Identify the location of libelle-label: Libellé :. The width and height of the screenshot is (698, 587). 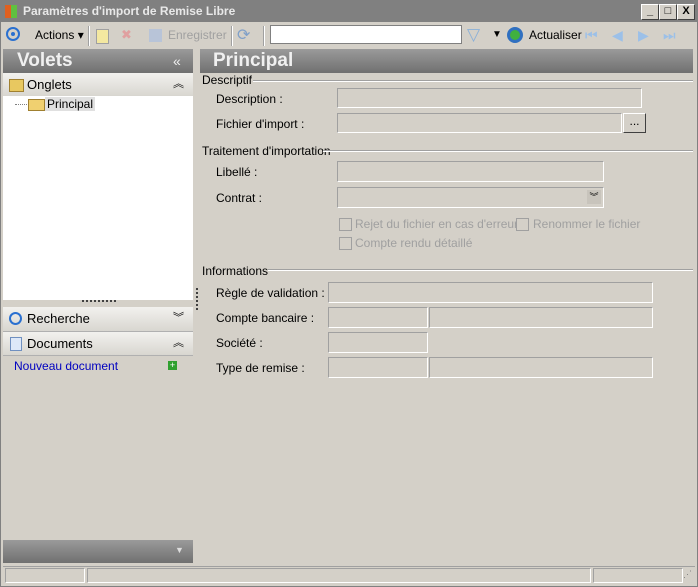
(237, 172).